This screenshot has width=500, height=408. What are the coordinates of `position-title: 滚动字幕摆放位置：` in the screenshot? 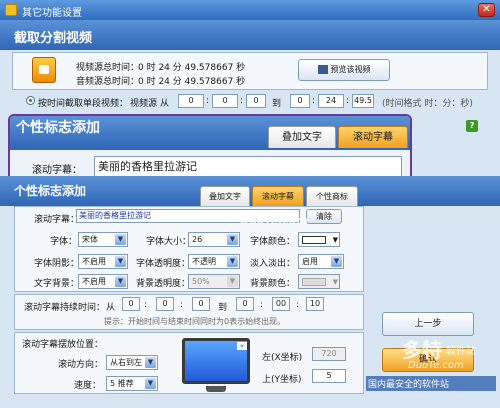 It's located at (63, 345).